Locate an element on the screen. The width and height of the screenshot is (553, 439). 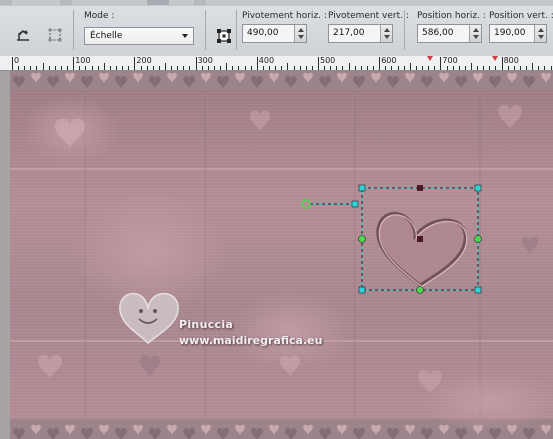
pivot-vertical-label: Pivotement vert. : is located at coordinates (368, 16).